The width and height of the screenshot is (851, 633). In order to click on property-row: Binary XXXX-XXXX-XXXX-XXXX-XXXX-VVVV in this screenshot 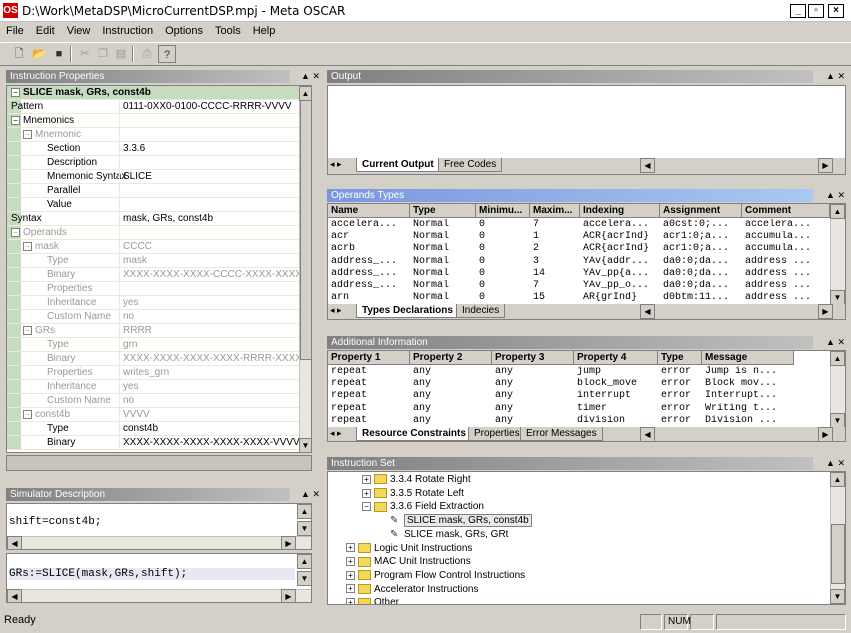, I will do `click(153, 443)`.